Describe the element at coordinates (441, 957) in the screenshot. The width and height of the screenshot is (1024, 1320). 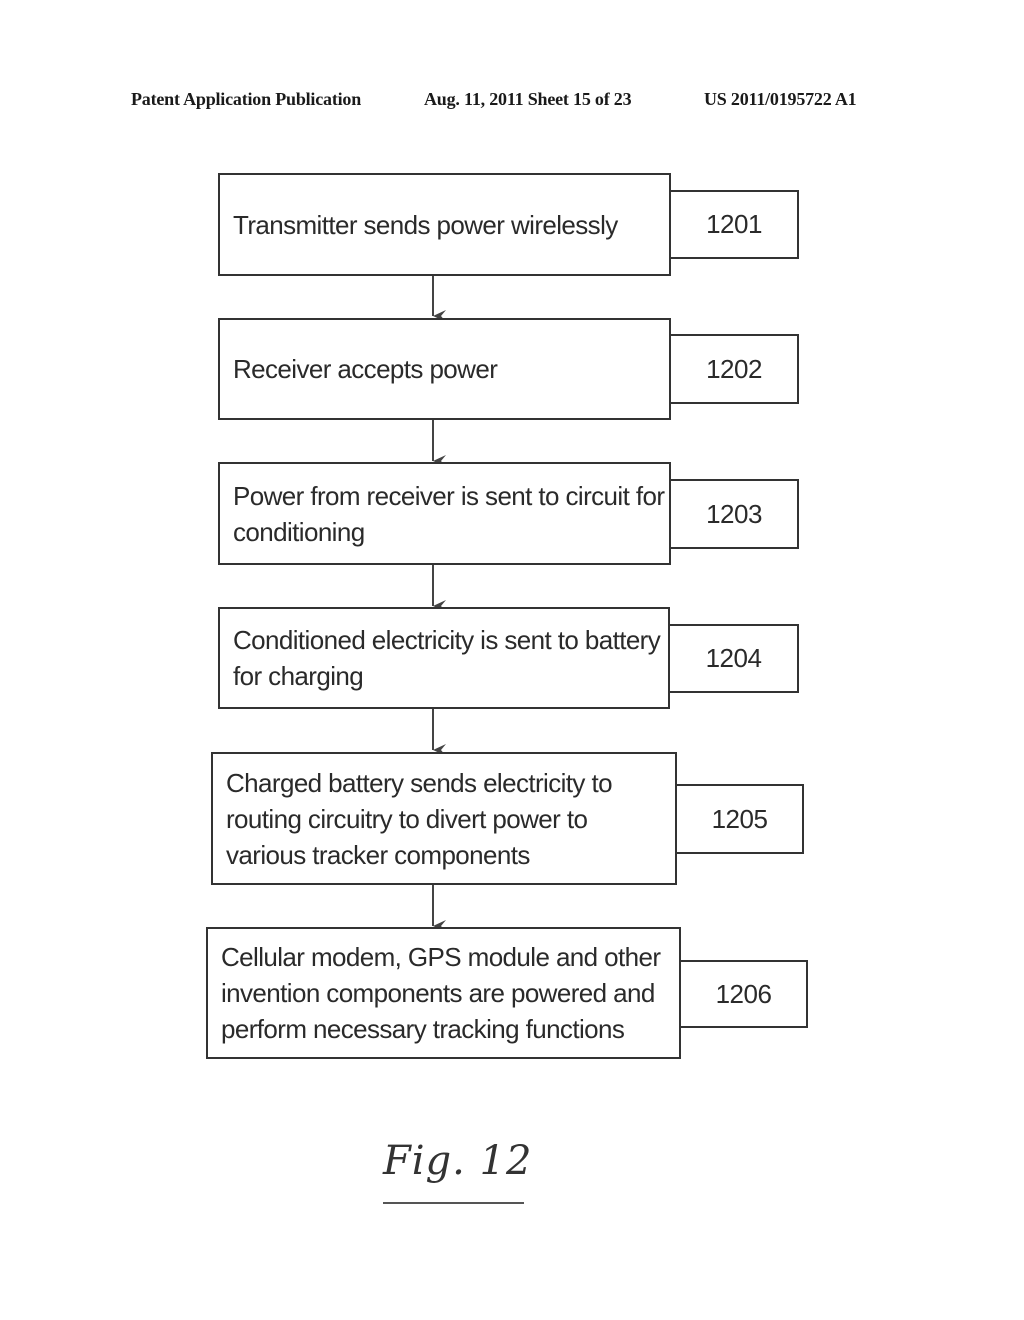
I see `step-text-line-1: Cellular modem, GPS module and other` at that location.